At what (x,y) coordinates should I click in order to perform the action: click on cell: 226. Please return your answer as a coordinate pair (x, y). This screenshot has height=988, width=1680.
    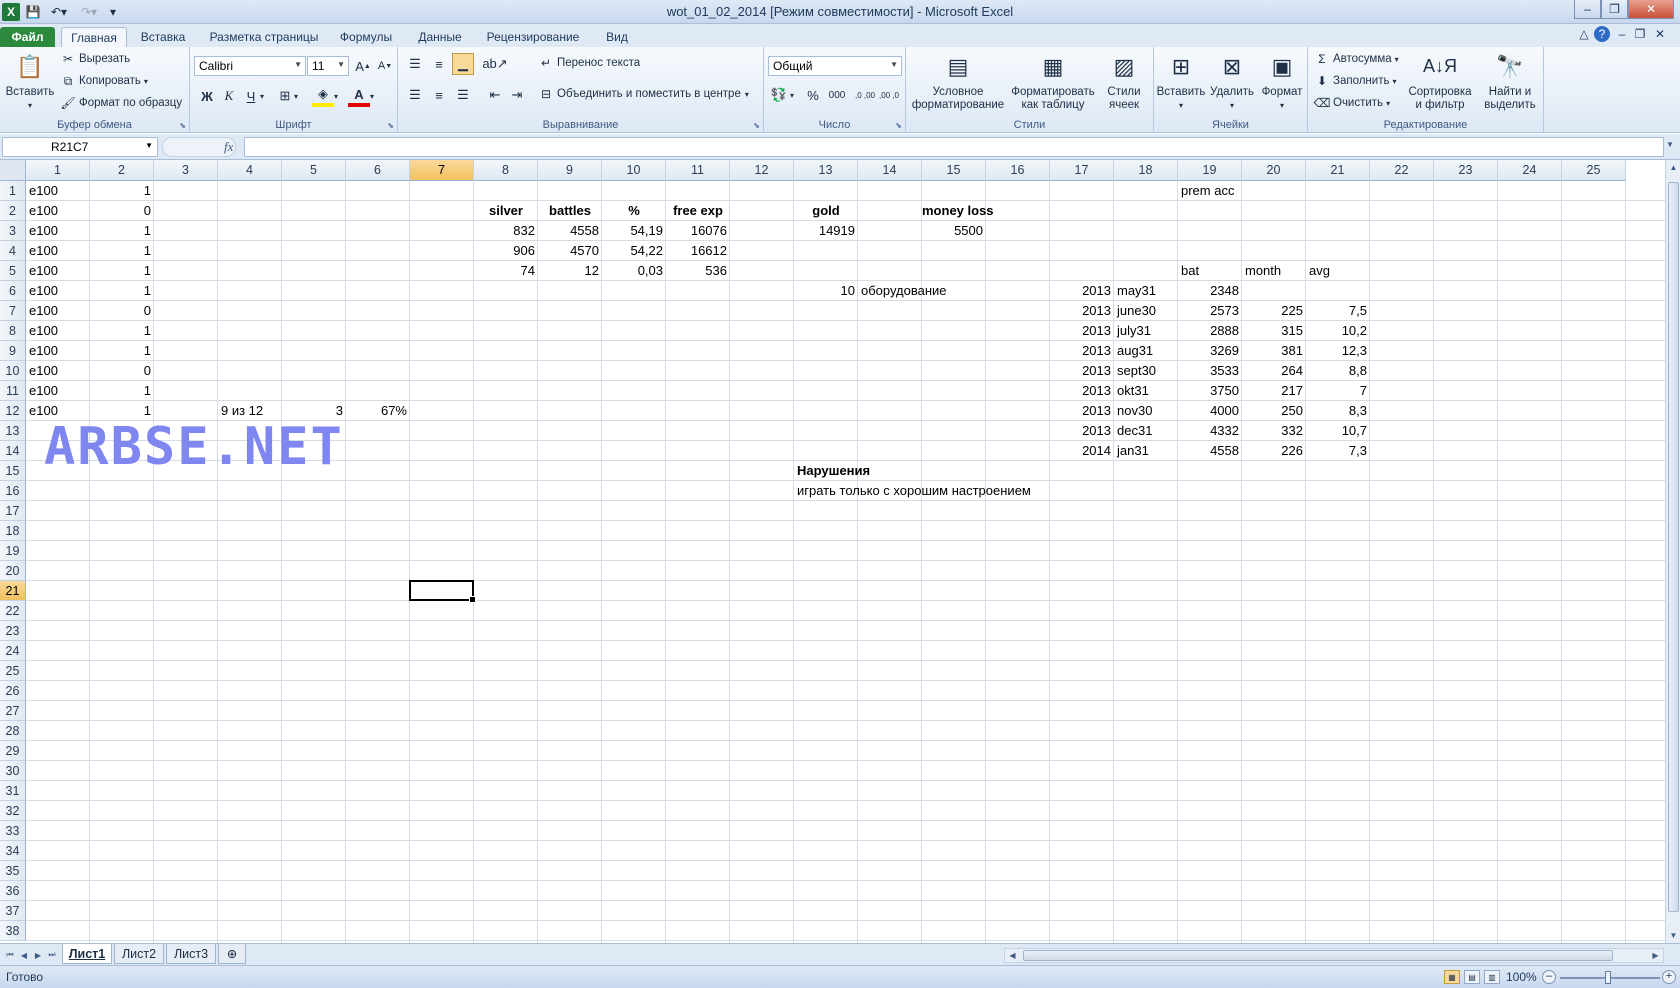
    Looking at the image, I should click on (1274, 451).